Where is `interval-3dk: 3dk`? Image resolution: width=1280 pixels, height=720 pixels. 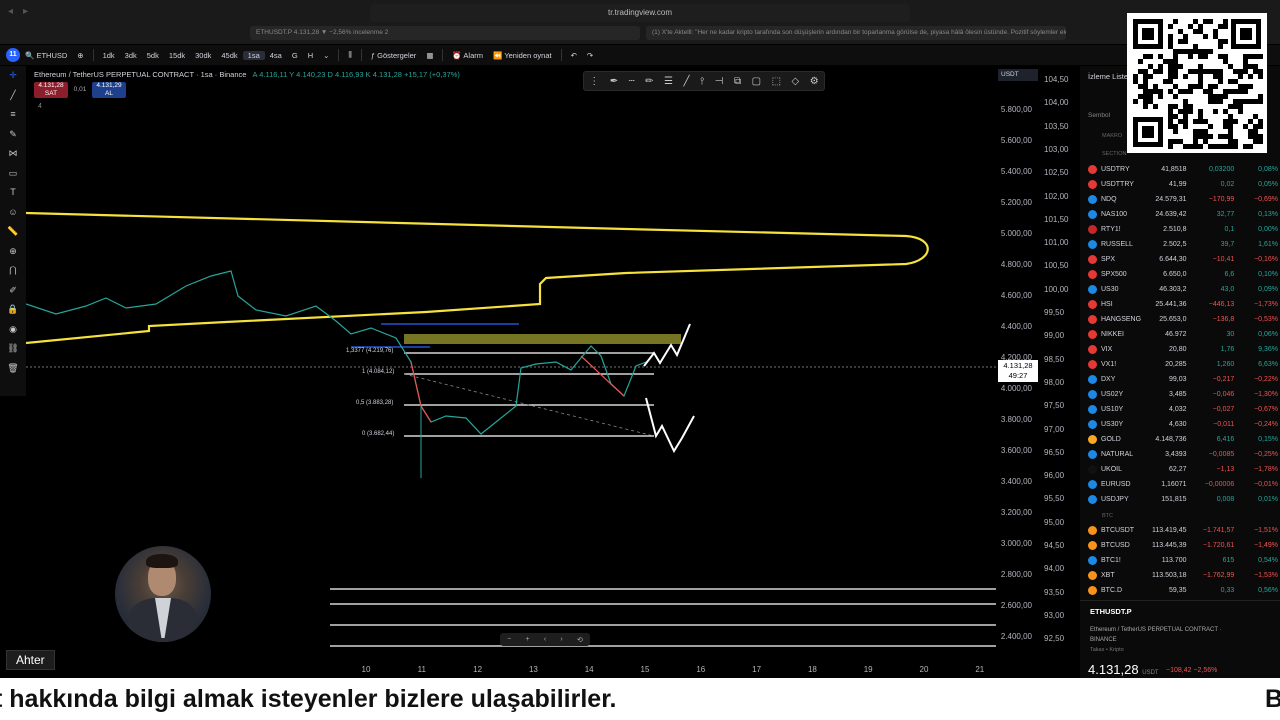
interval-3dk: 3dk is located at coordinates (131, 55).